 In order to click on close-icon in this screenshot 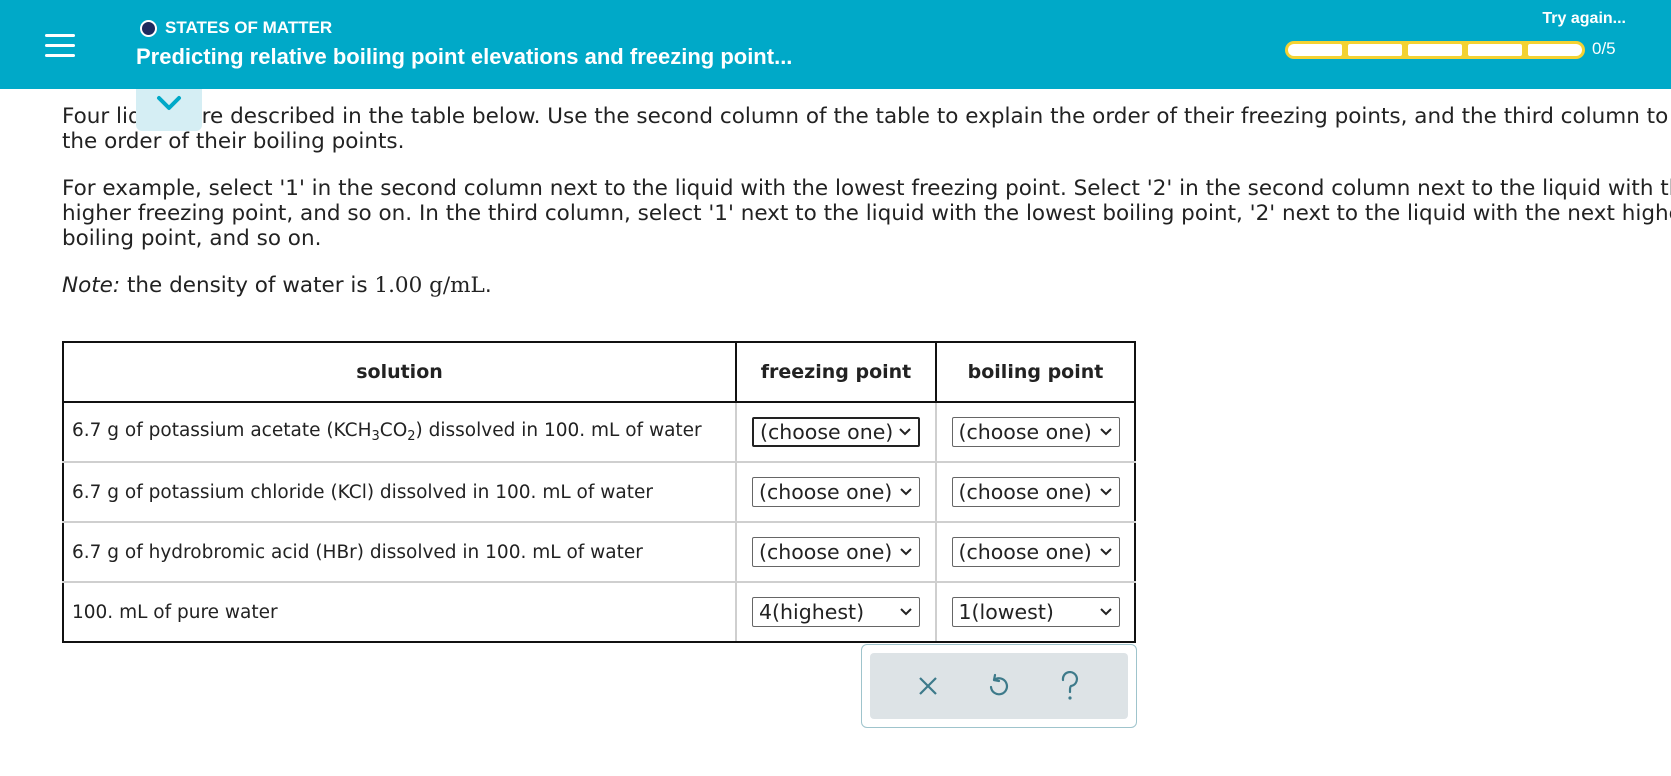, I will do `click(927, 686)`.